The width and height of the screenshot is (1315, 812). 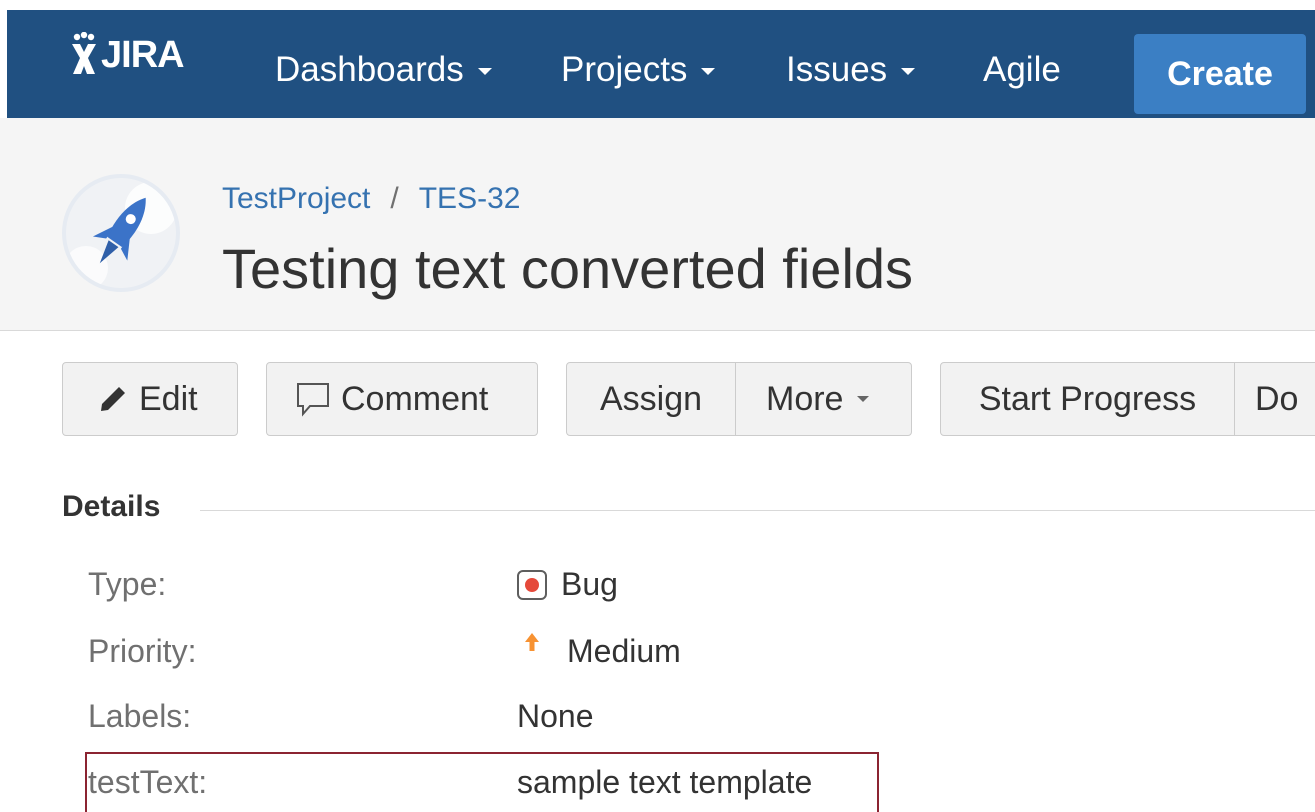 I want to click on assign-more-button-group: Assign More, so click(x=739, y=399).